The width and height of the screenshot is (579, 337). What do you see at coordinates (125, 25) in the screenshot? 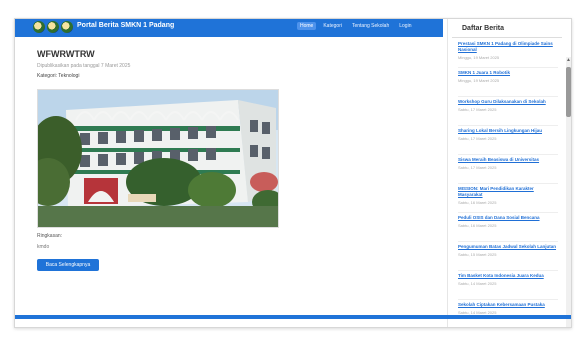
I see `brand-title: Portal Berita SMKN 1 Padang` at bounding box center [125, 25].